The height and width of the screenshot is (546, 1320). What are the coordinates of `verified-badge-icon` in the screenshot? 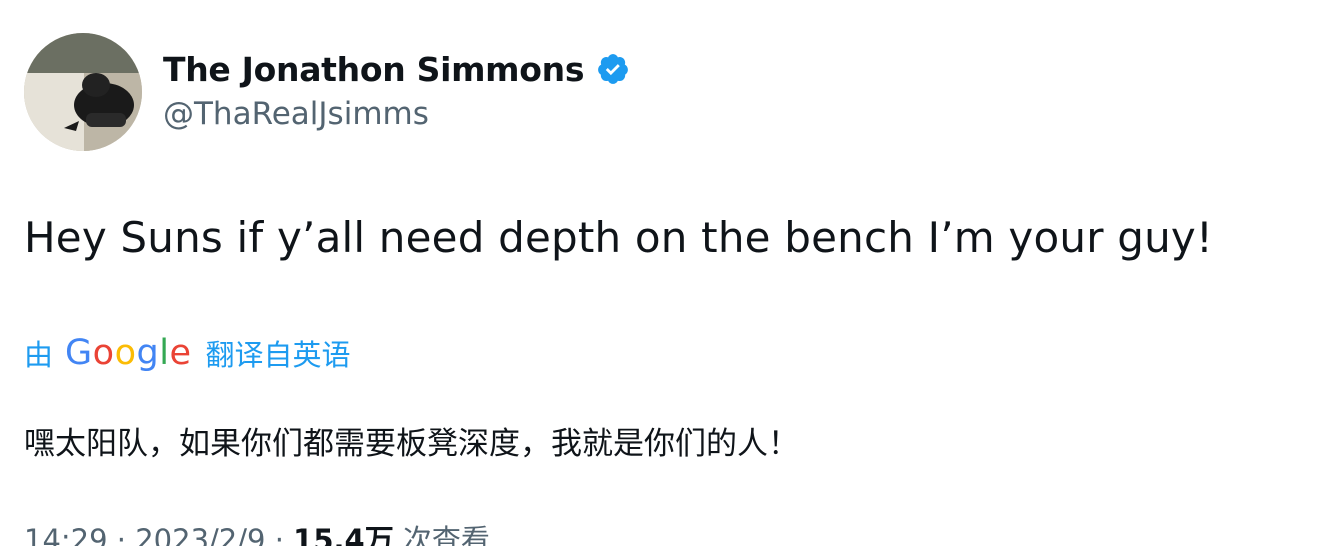 It's located at (613, 69).